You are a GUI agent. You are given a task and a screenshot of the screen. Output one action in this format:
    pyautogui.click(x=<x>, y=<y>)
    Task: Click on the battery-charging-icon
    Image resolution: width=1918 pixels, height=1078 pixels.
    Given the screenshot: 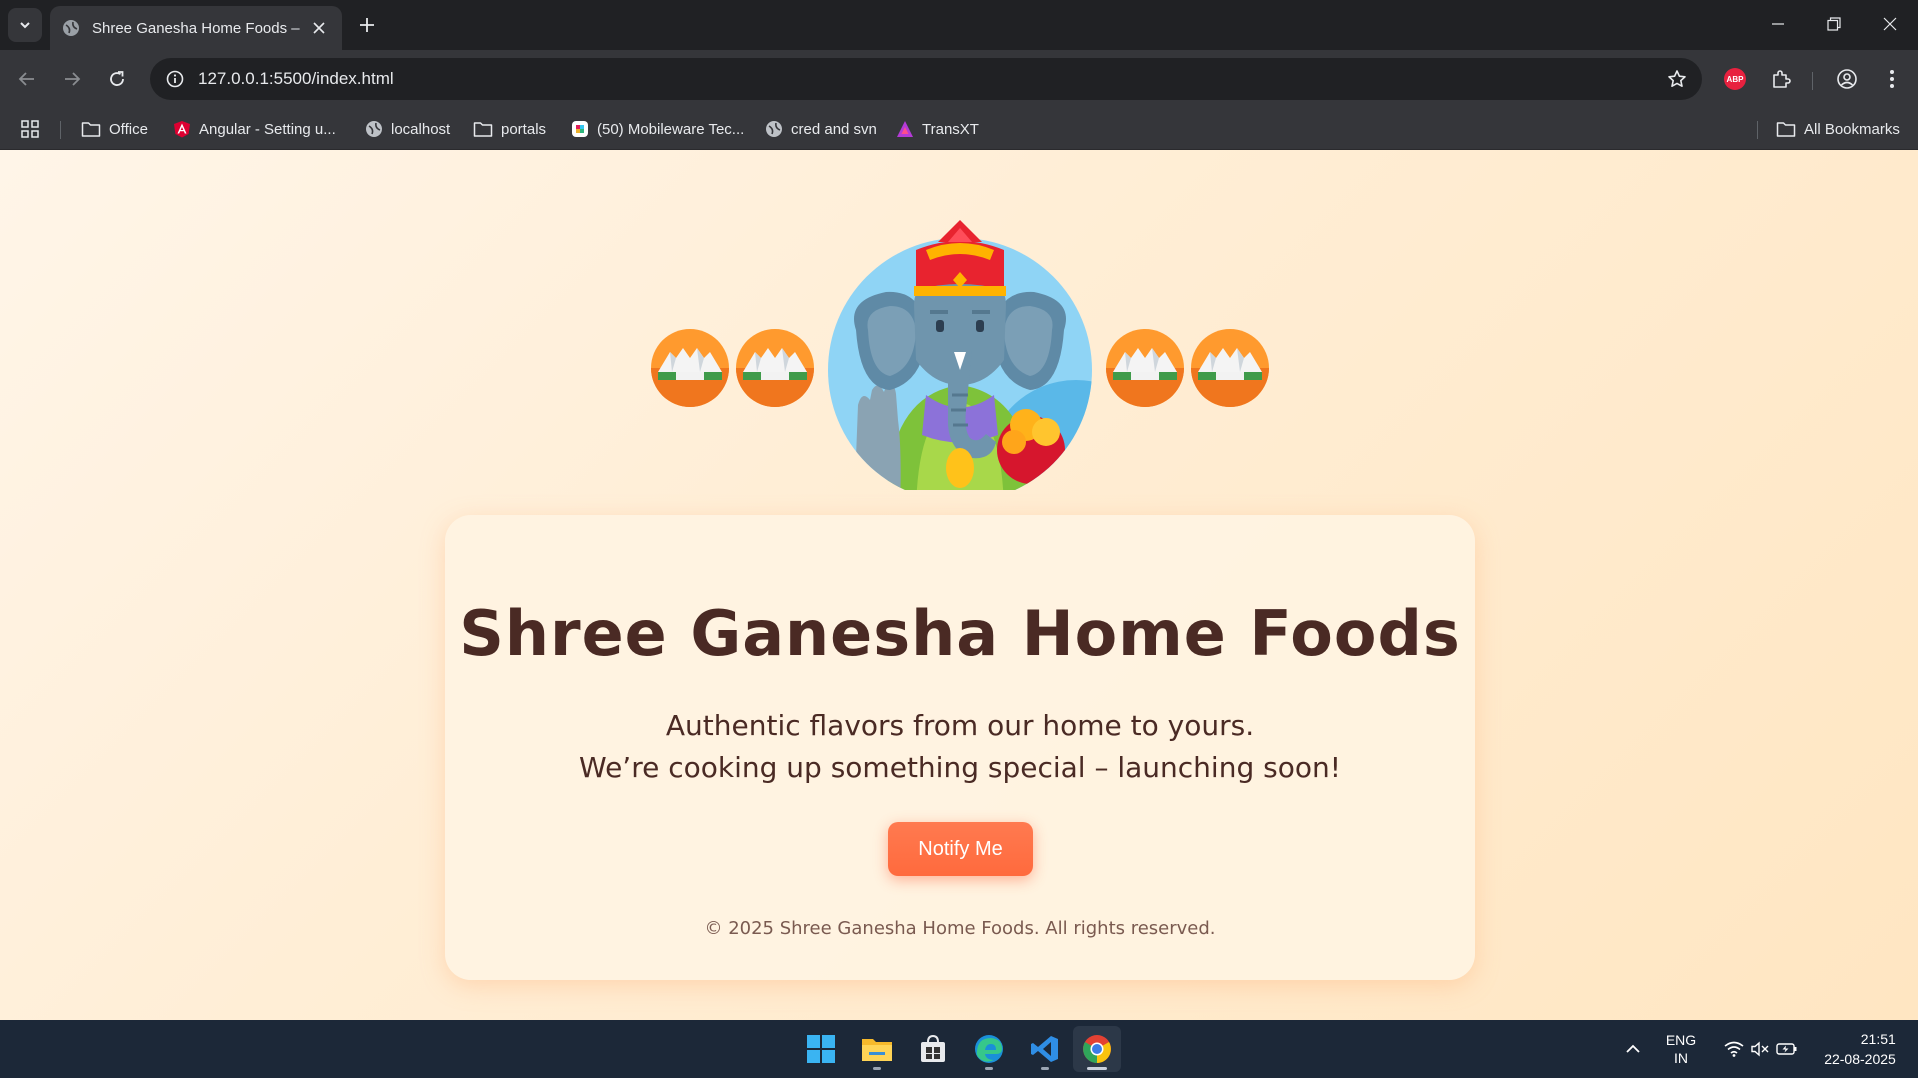 What is the action you would take?
    pyautogui.click(x=1786, y=1049)
    